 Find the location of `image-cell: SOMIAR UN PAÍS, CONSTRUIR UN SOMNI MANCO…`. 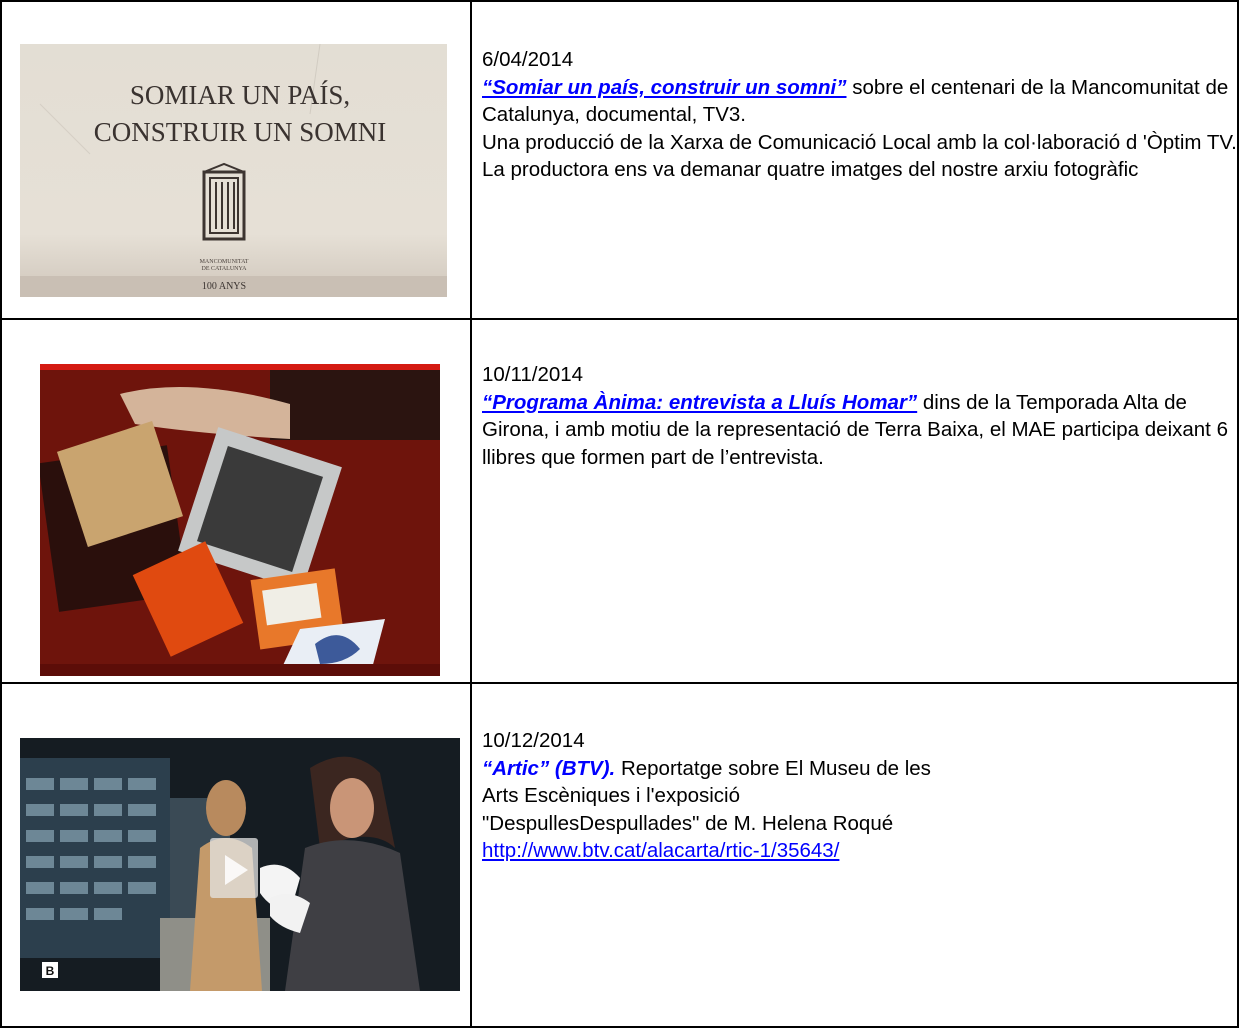

image-cell: SOMIAR UN PAÍS, CONSTRUIR UN SOMNI MANCO… is located at coordinates (236, 160).